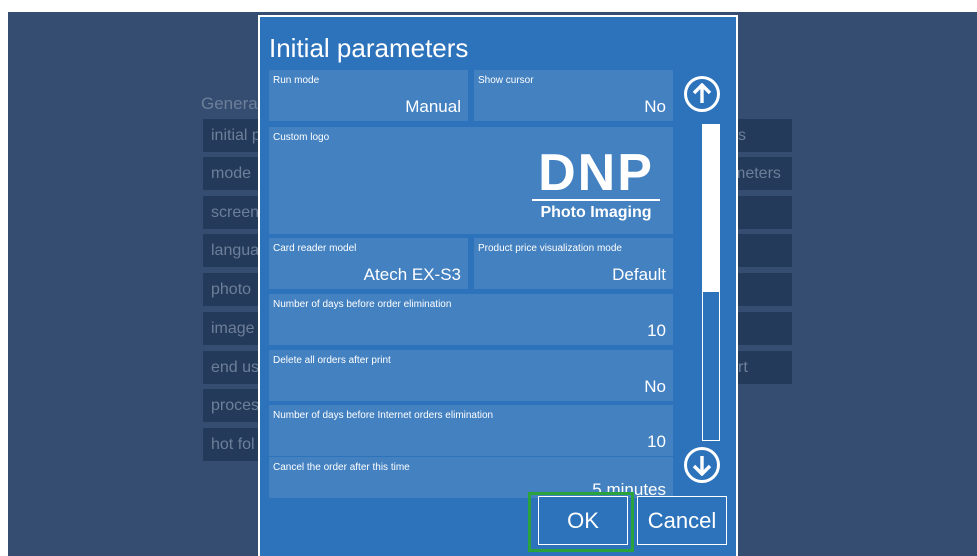 The width and height of the screenshot is (977, 556). What do you see at coordinates (368, 95) in the screenshot?
I see `run-mode-field: Run mode Manual` at bounding box center [368, 95].